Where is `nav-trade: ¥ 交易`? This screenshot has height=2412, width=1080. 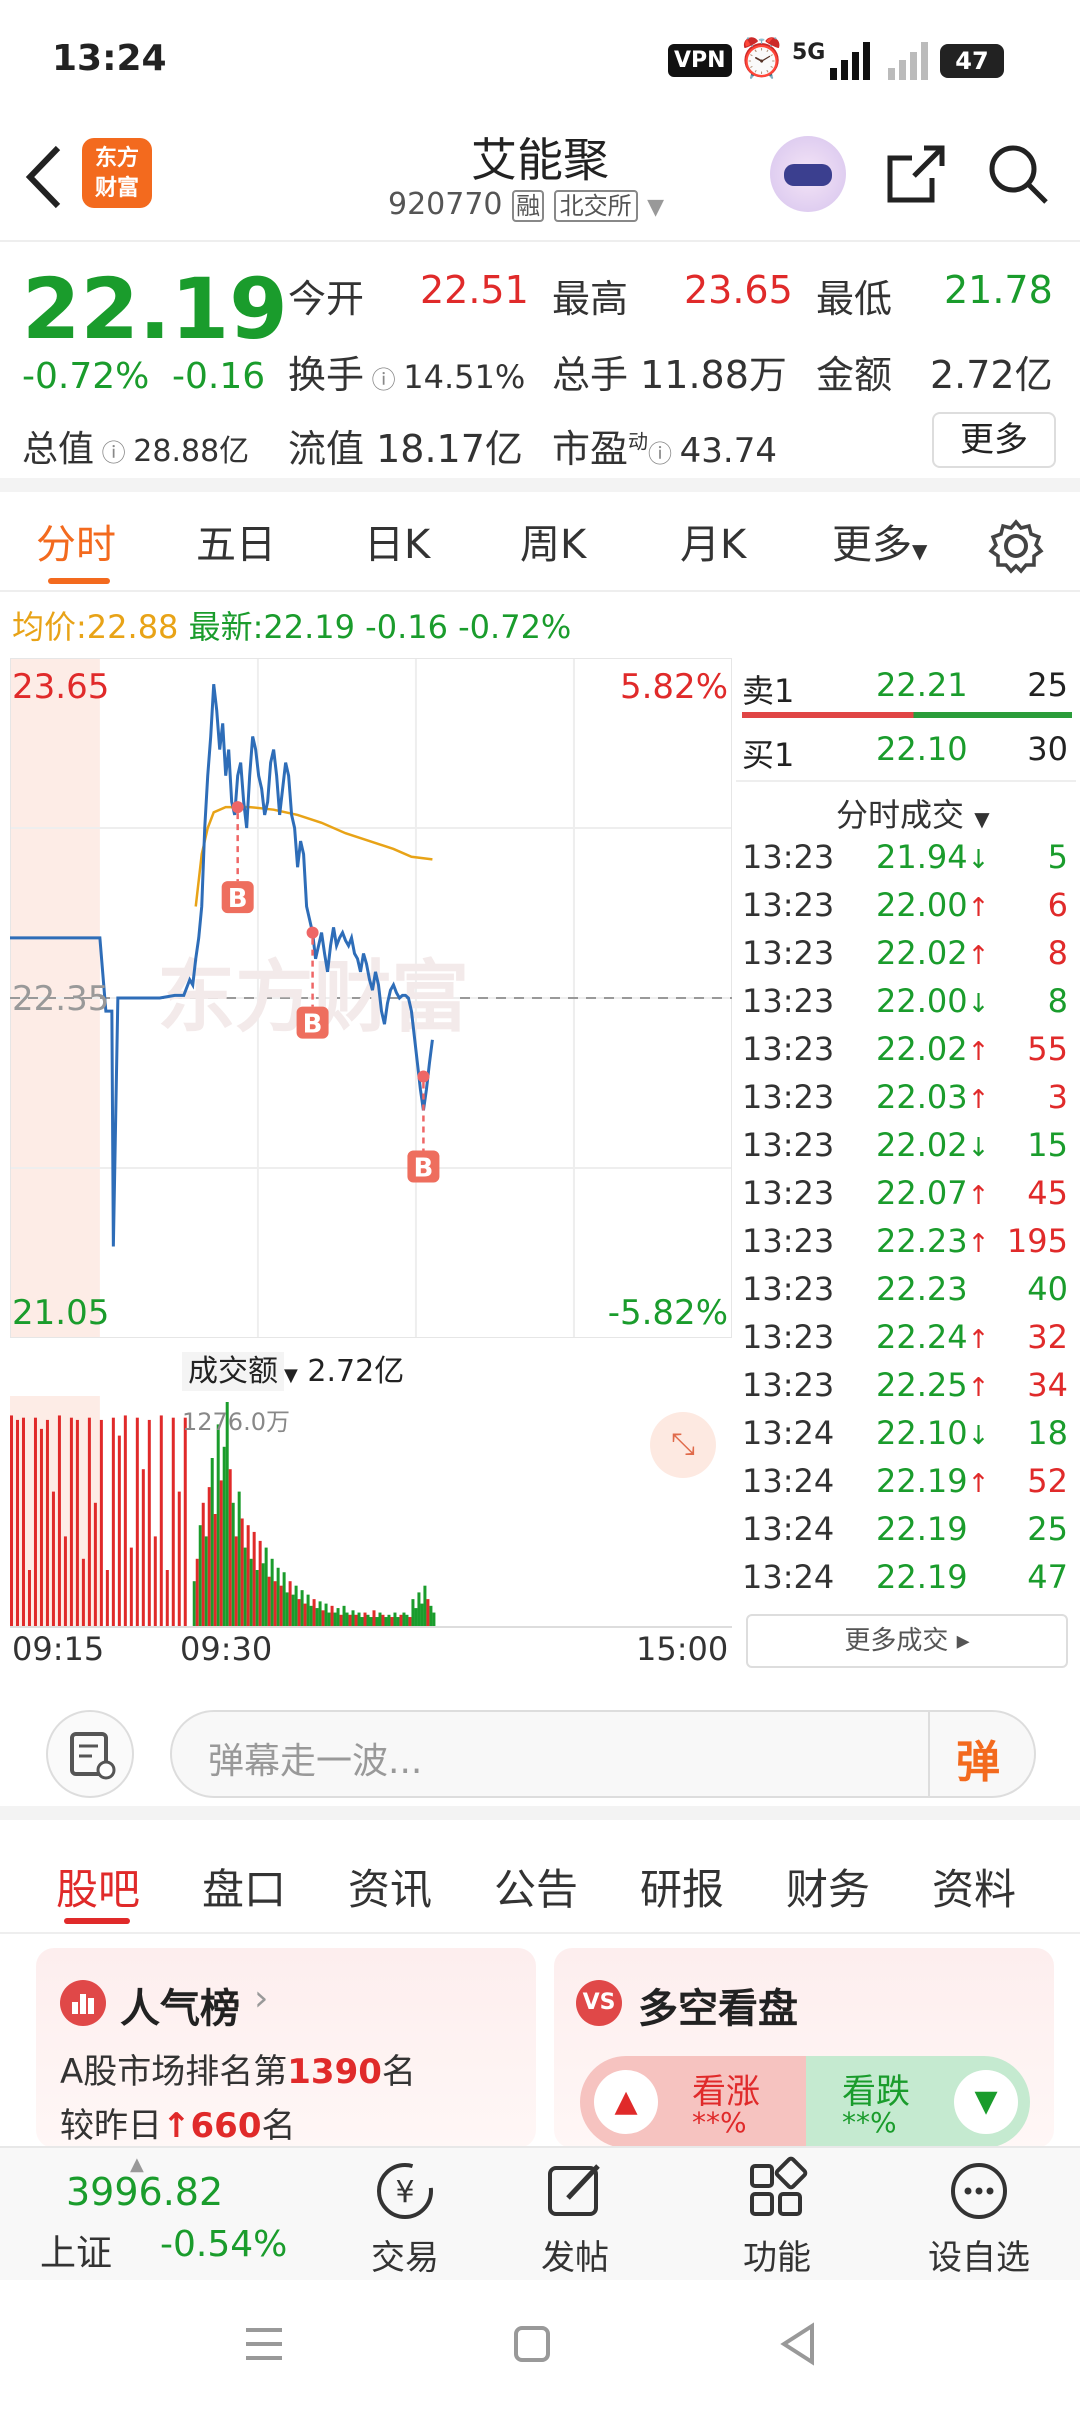
nav-trade: ¥ 交易 is located at coordinates (405, 2215).